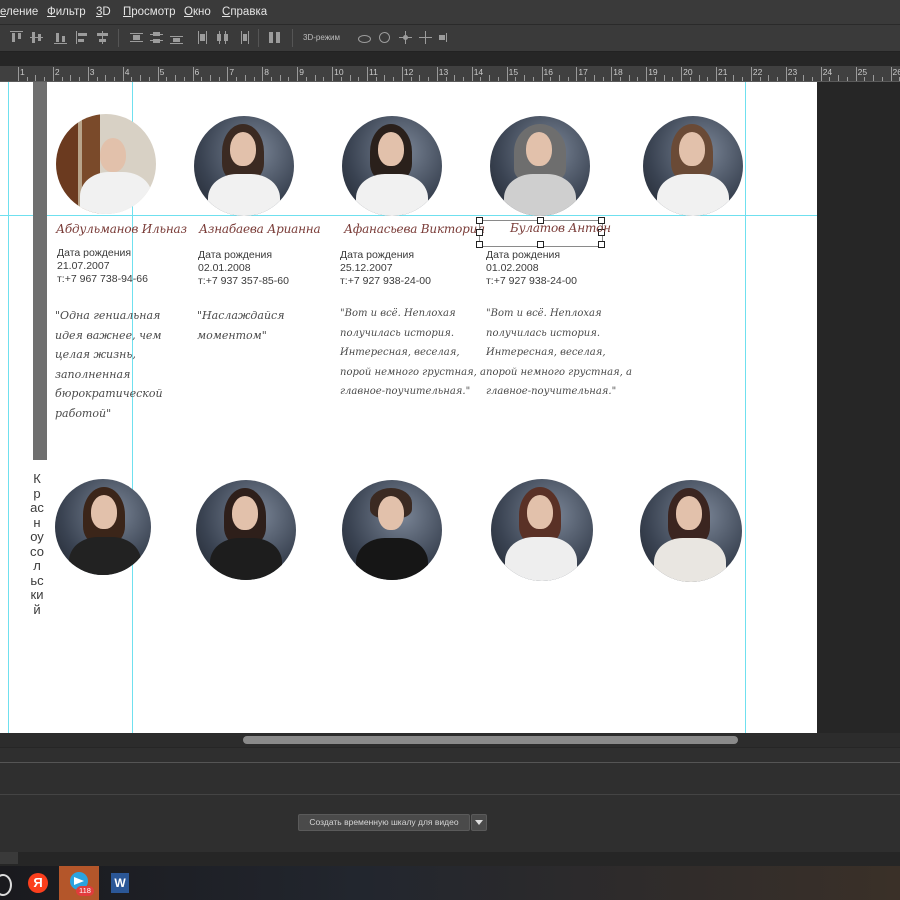 The width and height of the screenshot is (900, 900). I want to click on distribute-vertical-centers-icon, so click(156, 37).